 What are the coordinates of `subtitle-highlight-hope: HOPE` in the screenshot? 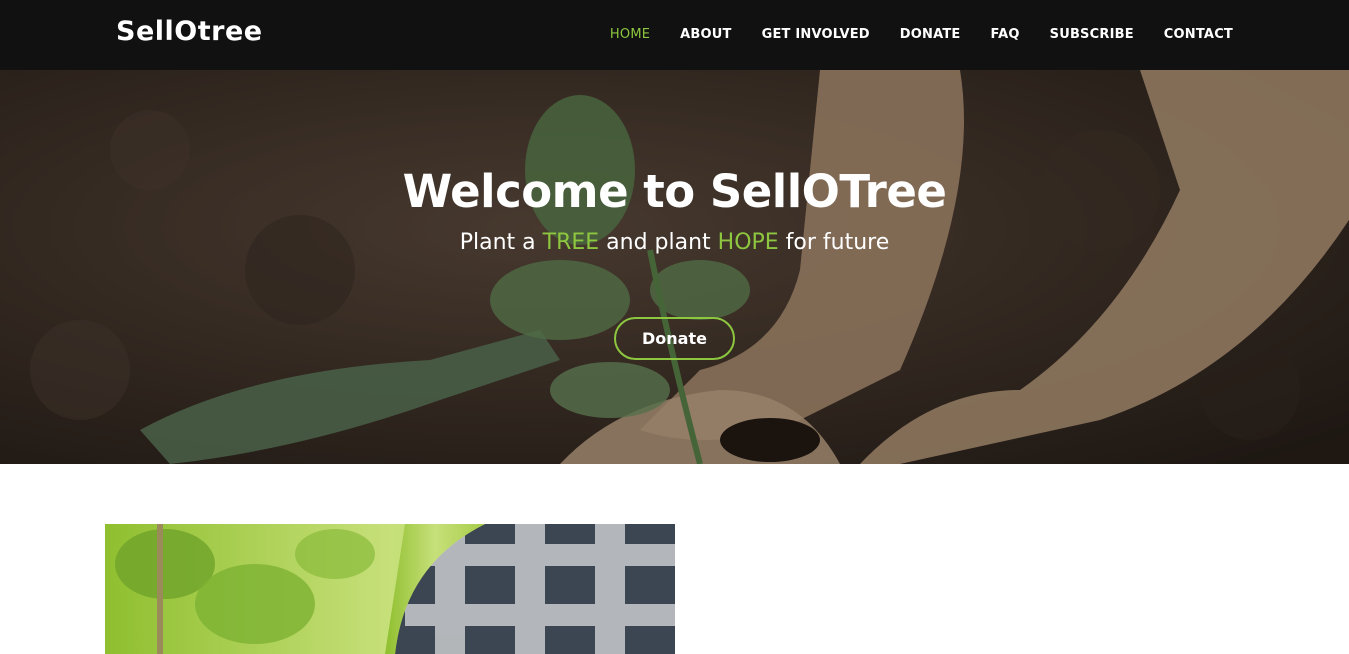 It's located at (748, 242).